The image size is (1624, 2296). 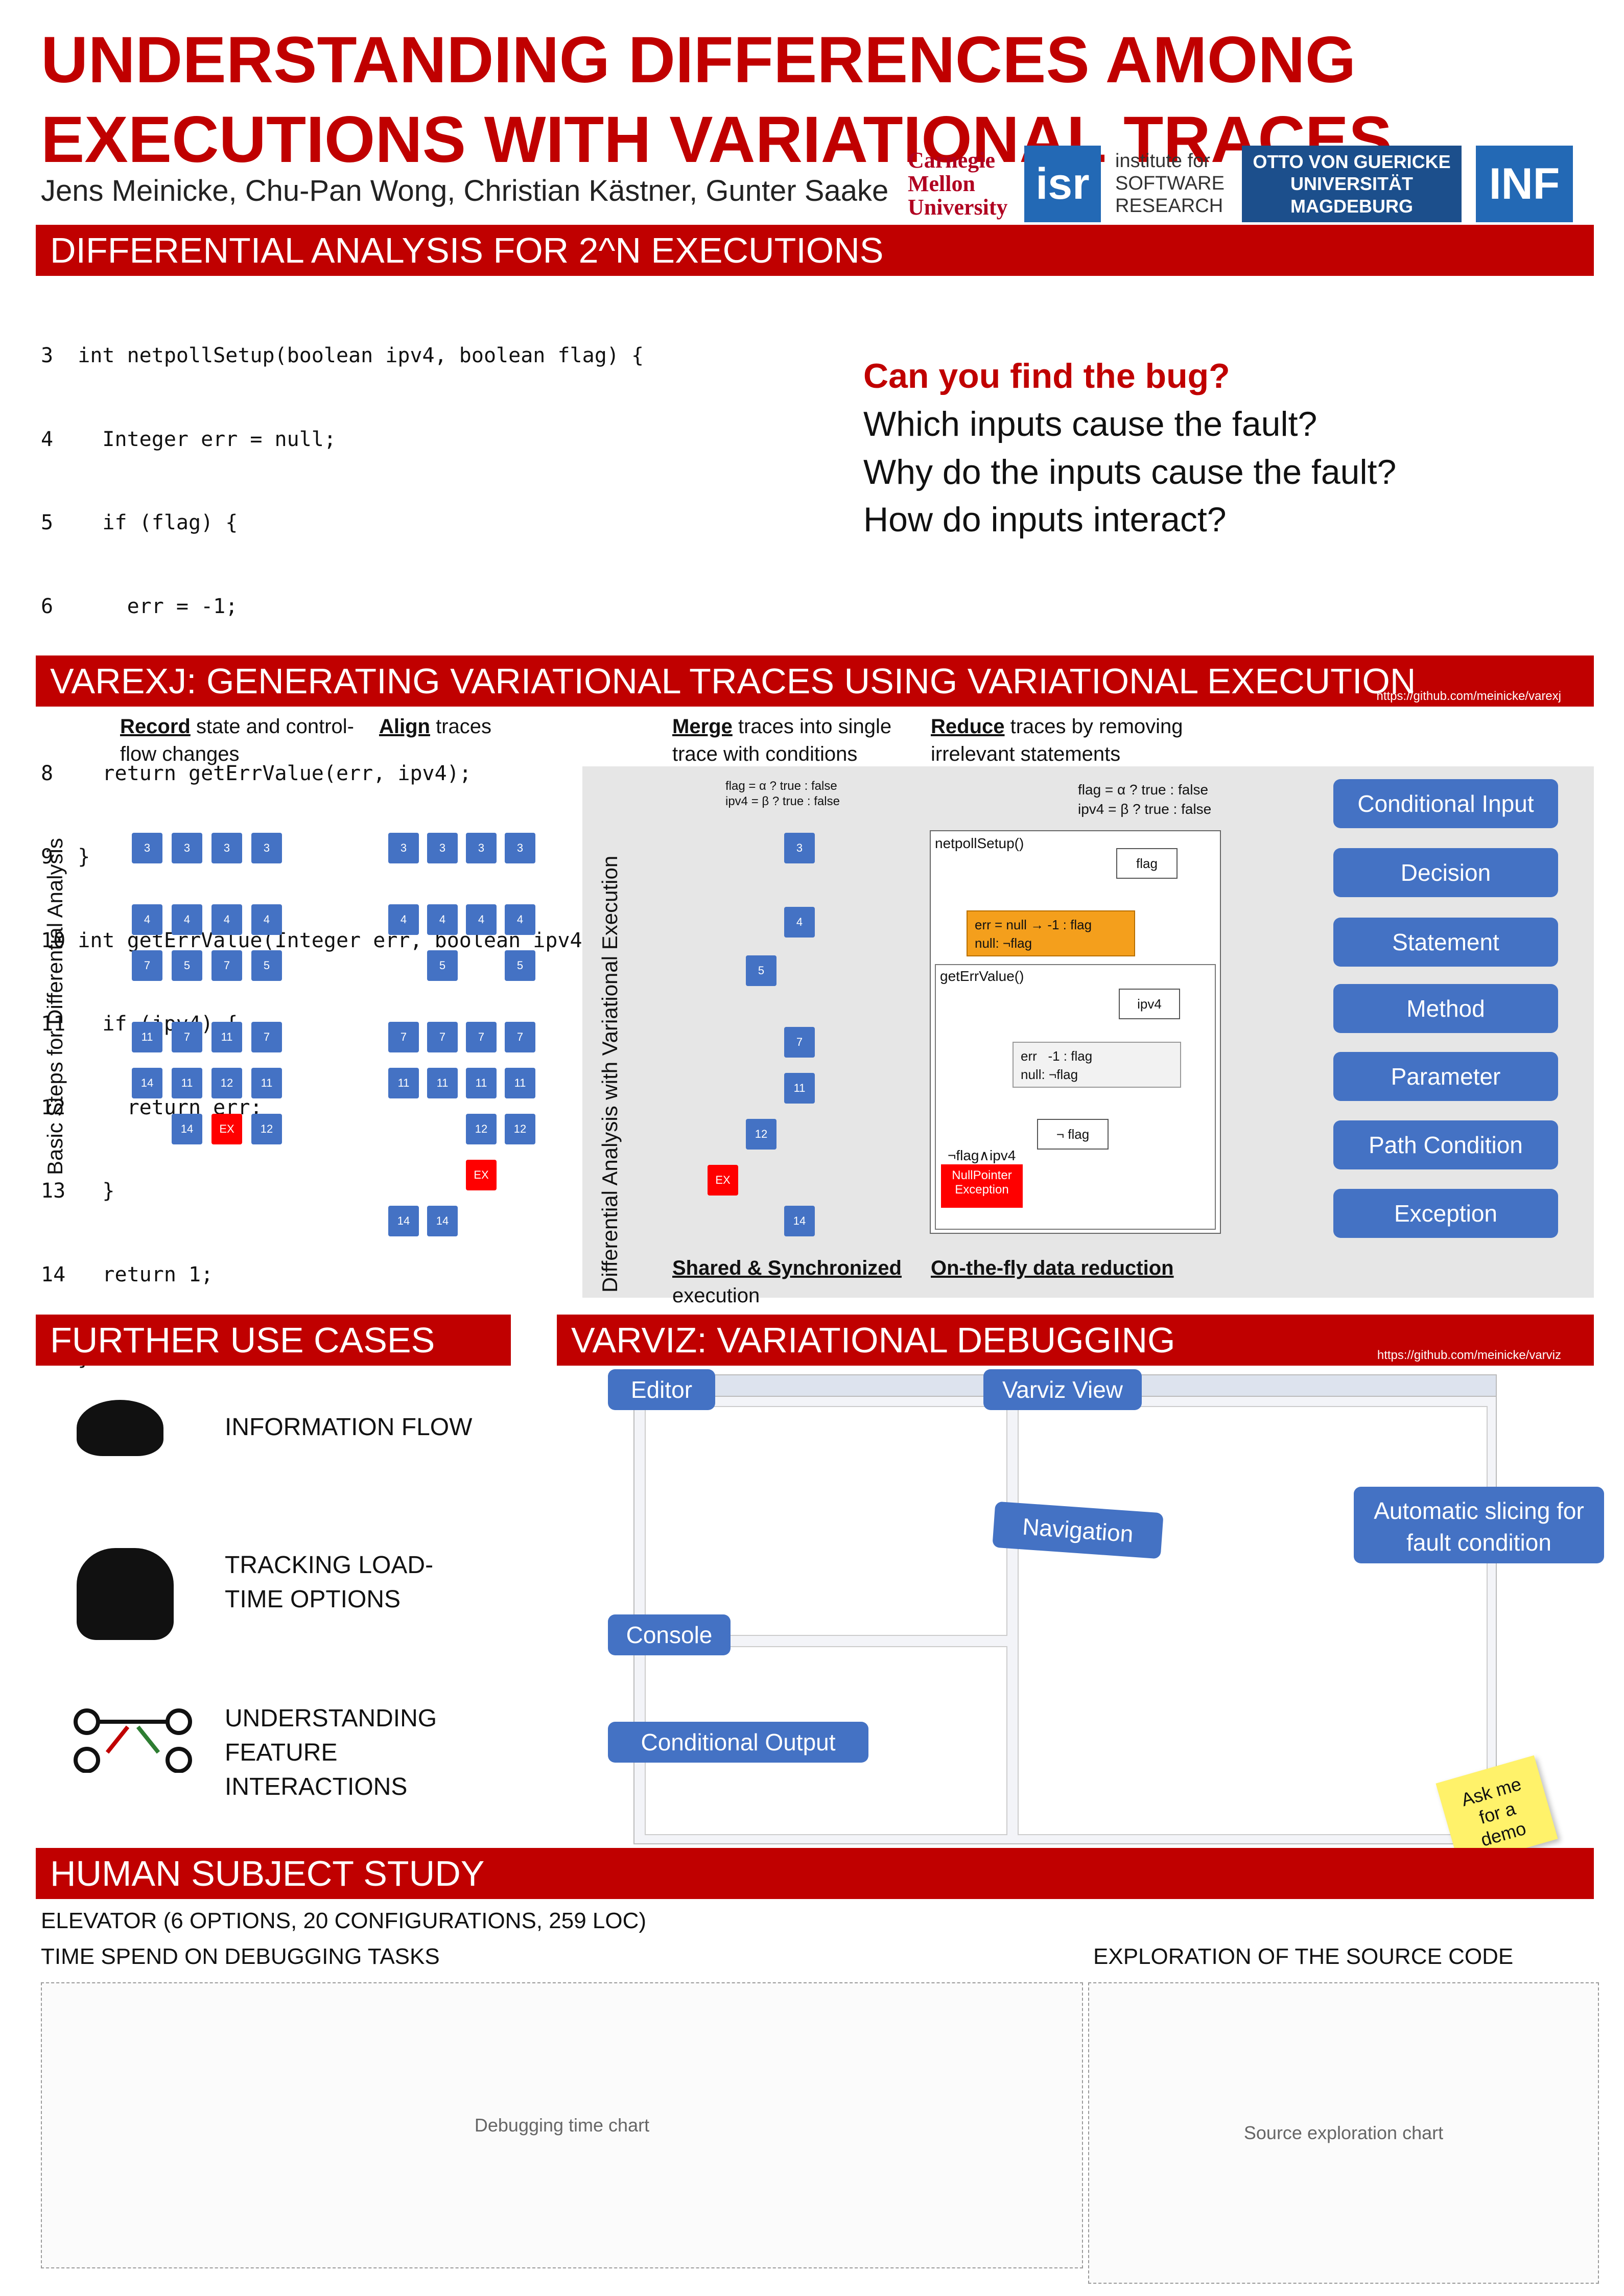 I want to click on merge-ipv4-cond: ipv4 = β ? true : false, so click(x=782, y=801).